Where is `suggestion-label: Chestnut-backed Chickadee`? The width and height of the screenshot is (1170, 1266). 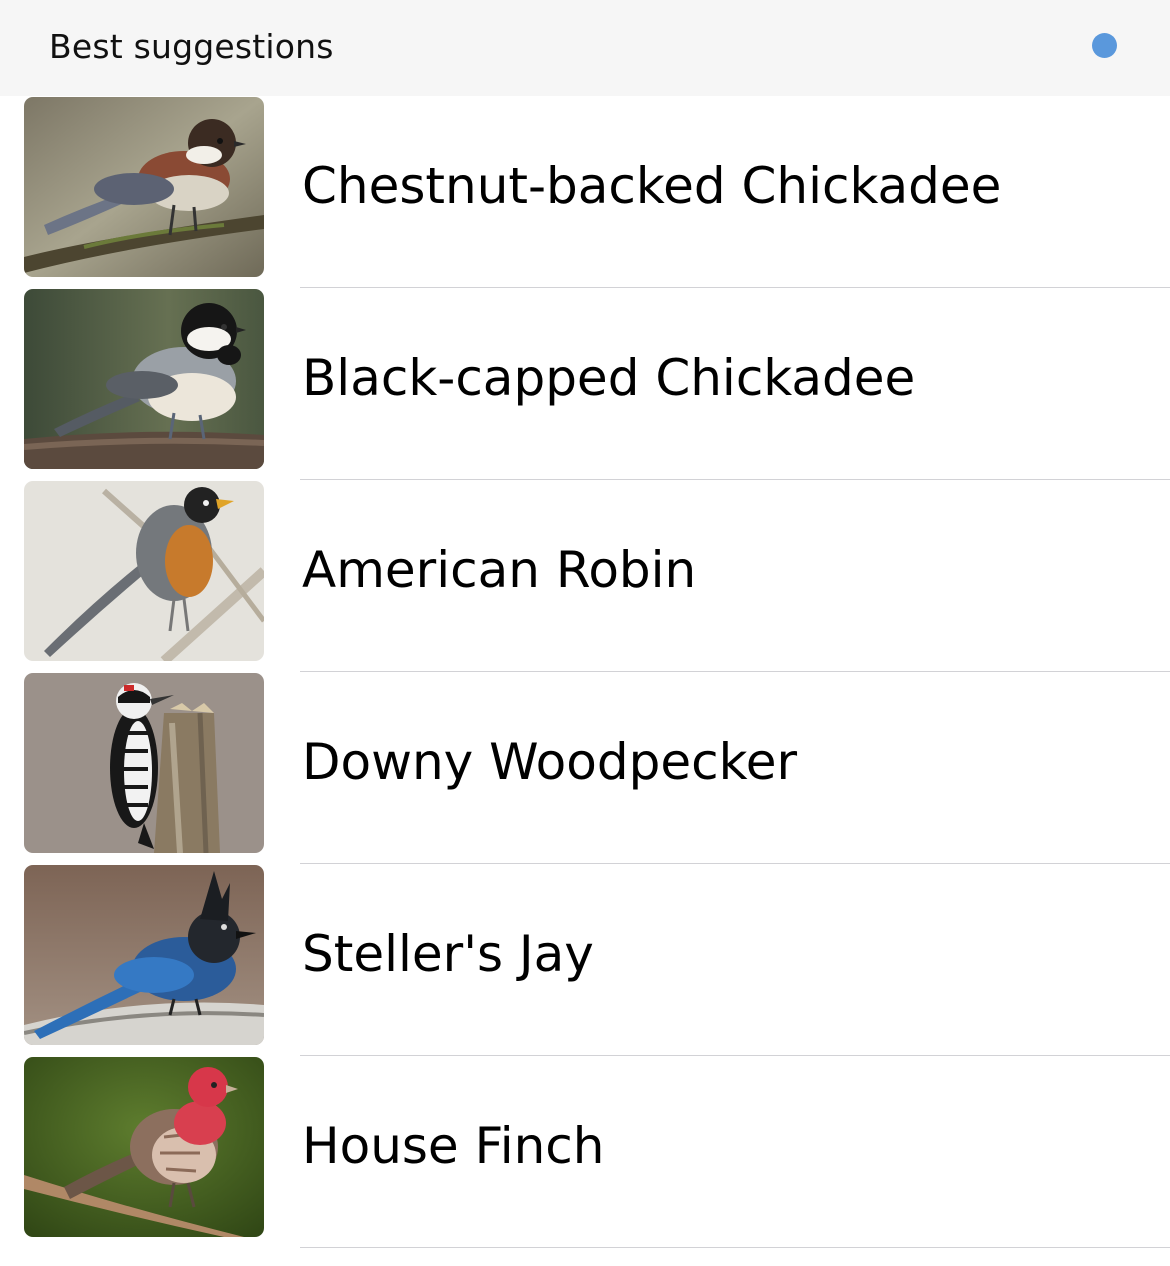
suggestion-label: Chestnut-backed Chickadee is located at coordinates (652, 186).